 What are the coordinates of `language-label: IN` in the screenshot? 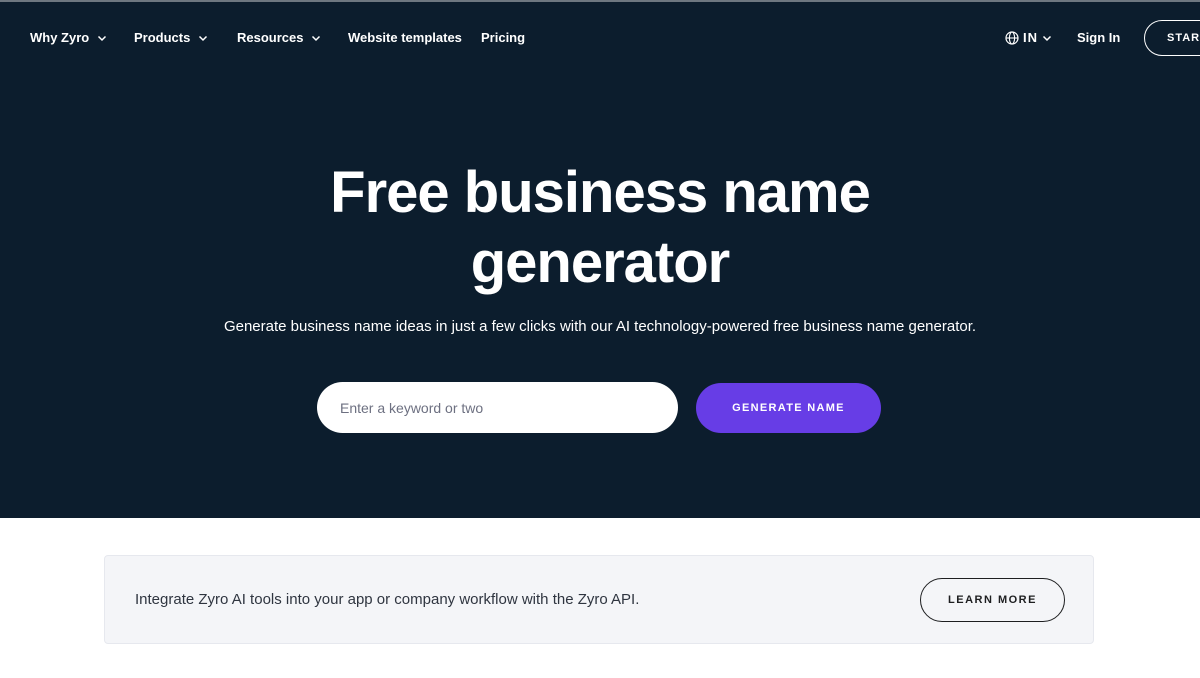 It's located at (1030, 37).